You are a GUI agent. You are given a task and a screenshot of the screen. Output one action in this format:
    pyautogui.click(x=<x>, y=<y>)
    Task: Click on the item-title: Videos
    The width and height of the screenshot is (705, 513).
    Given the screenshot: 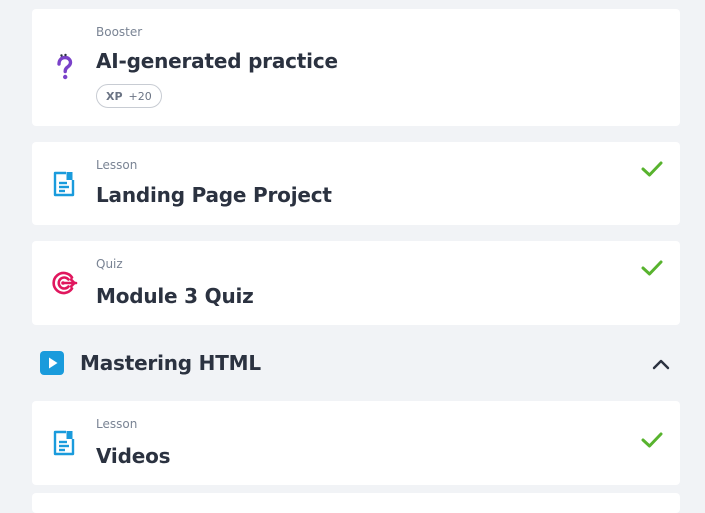 What is the action you would take?
    pyautogui.click(x=133, y=456)
    